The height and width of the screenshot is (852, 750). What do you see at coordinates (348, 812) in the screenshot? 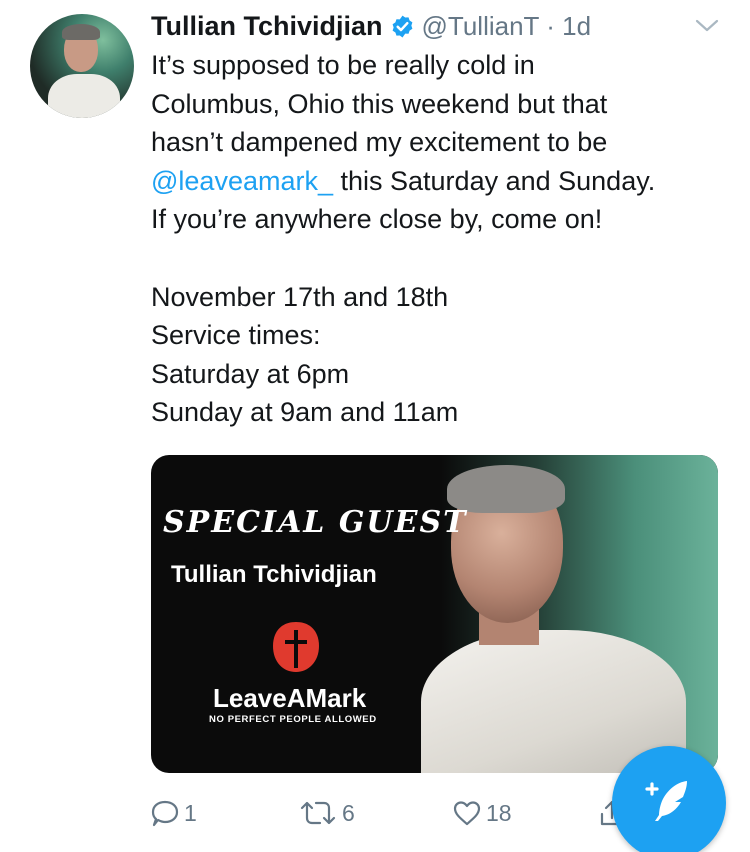
I see `retweet-count: 6` at bounding box center [348, 812].